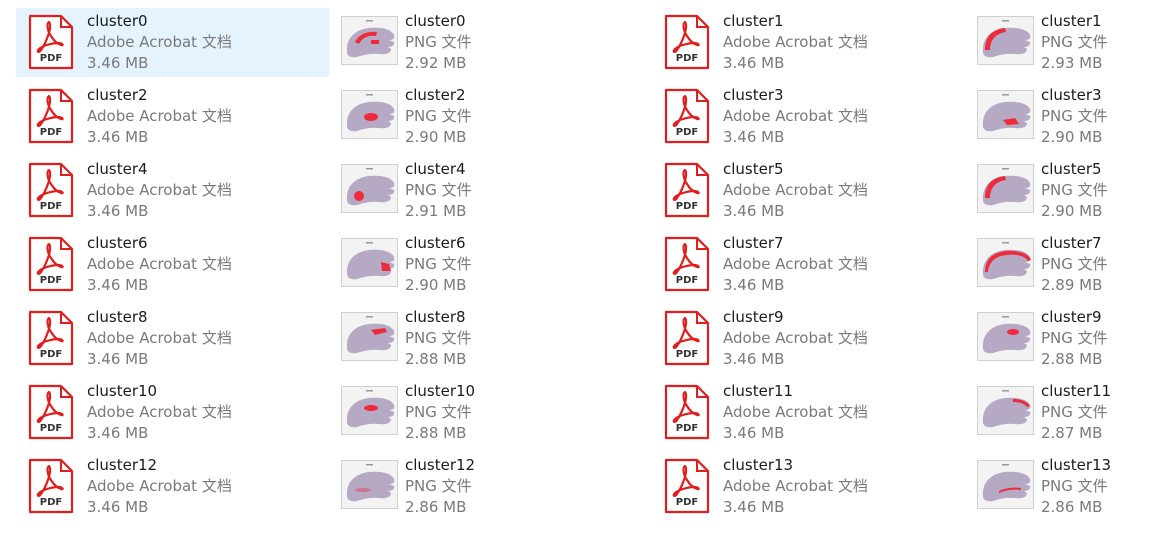 The height and width of the screenshot is (556, 1151). I want to click on file-item-png: cluster13 PNG 文件 2.86 MB, so click(1060, 486).